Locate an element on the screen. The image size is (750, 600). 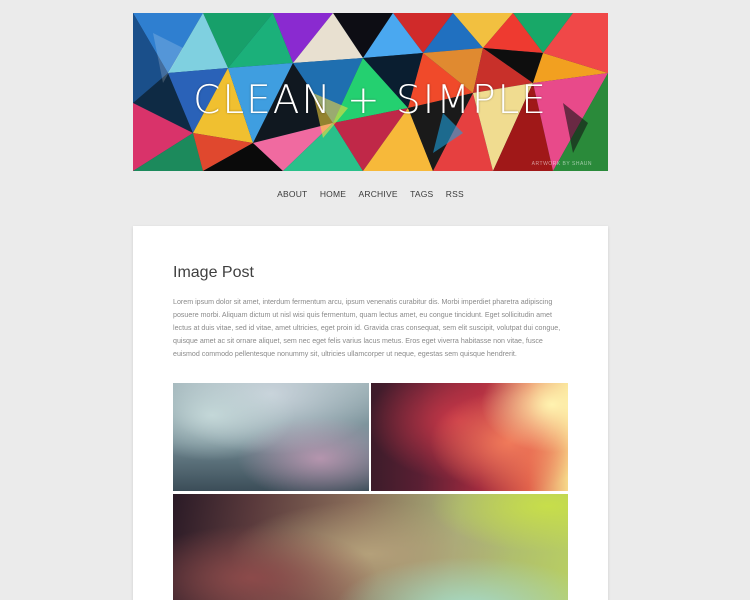
artwork-credit: ARTWORK BY SHAUN is located at coordinates (561, 164).